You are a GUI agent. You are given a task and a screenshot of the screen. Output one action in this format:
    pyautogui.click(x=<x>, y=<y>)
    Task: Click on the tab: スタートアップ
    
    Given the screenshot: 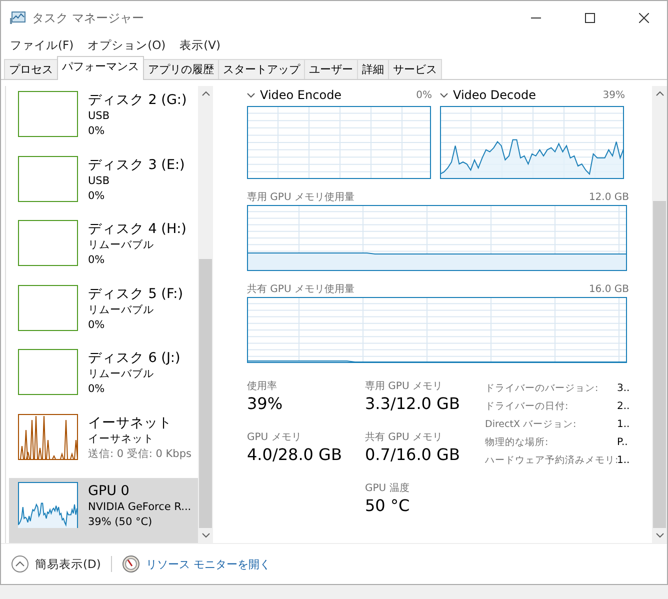 What is the action you would take?
    pyautogui.click(x=261, y=69)
    